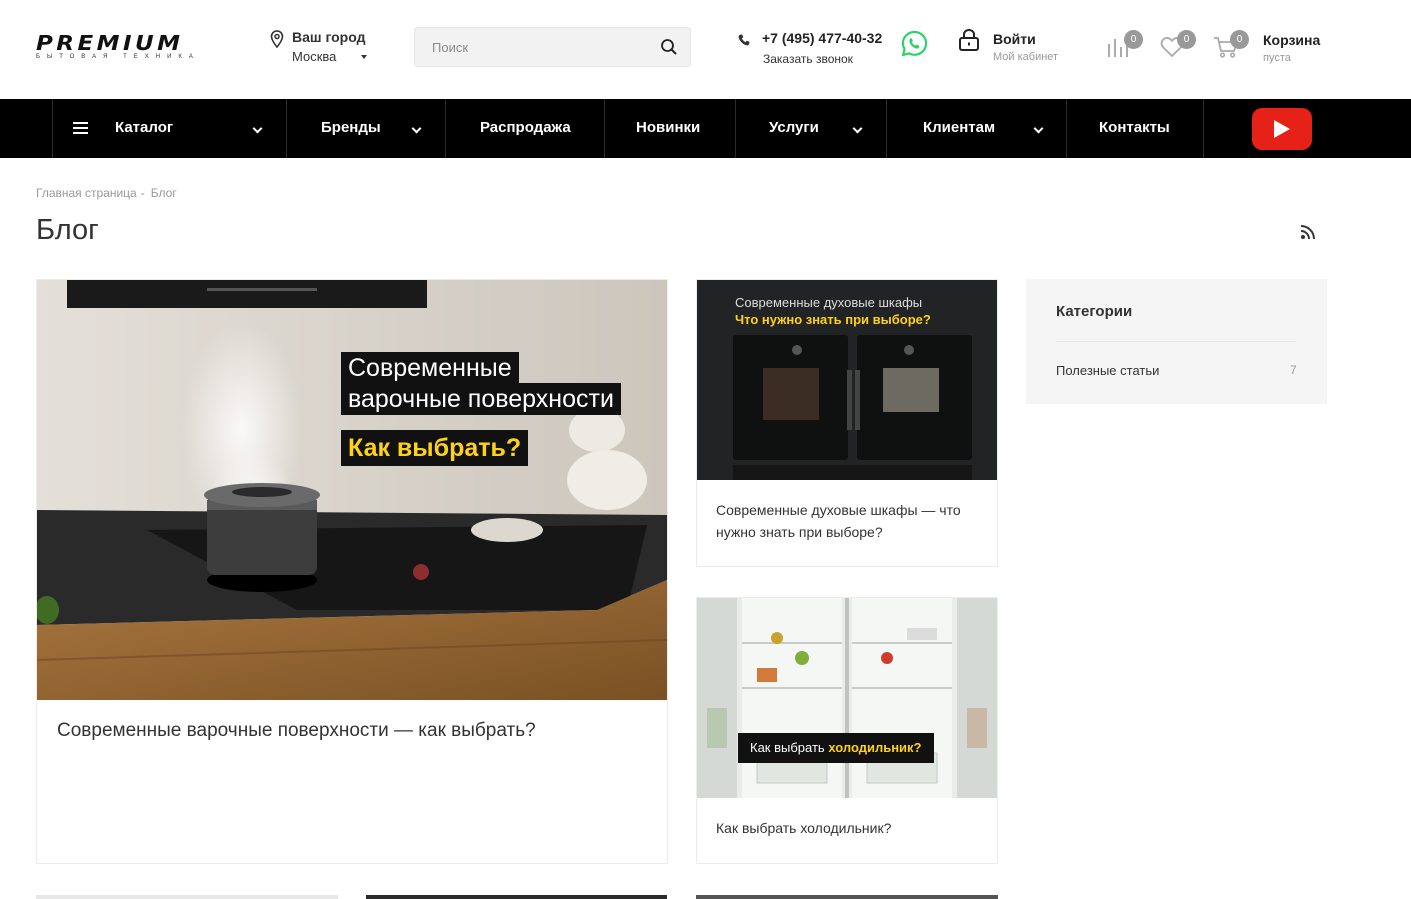 The image size is (1411, 899). I want to click on nav-contacts: Контакты, so click(1135, 128).